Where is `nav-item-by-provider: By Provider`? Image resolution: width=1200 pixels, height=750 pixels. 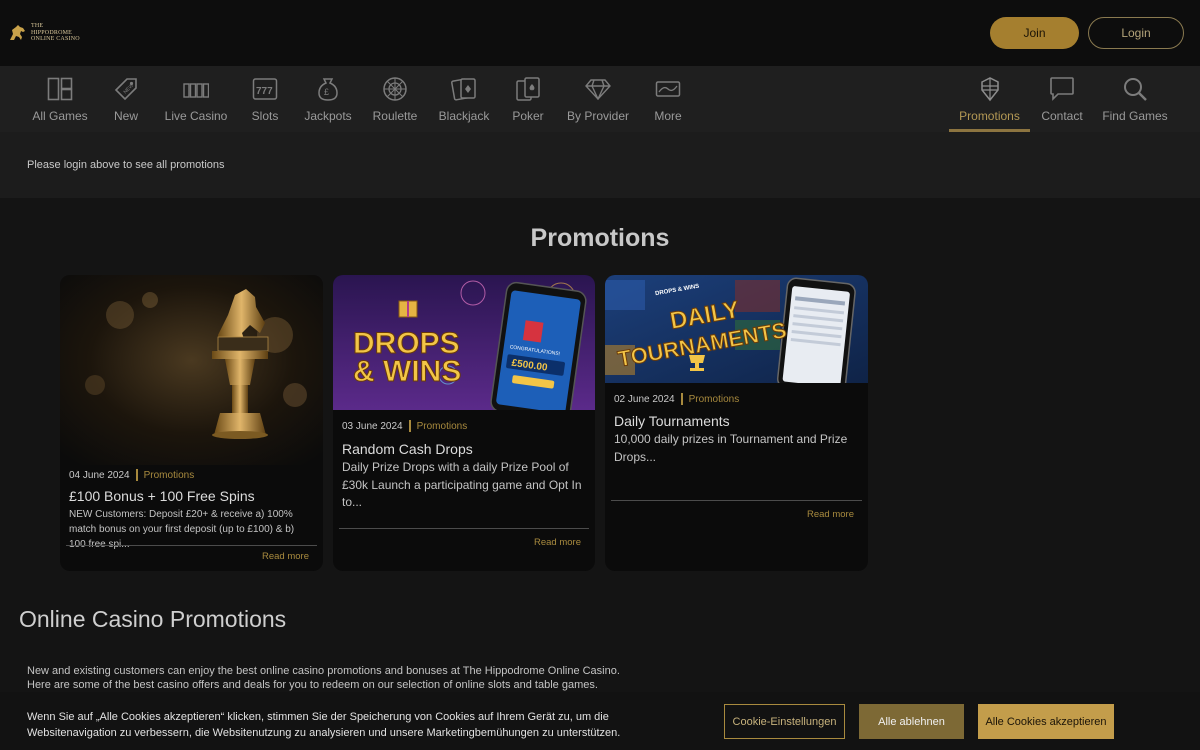 nav-item-by-provider: By Provider is located at coordinates (598, 99).